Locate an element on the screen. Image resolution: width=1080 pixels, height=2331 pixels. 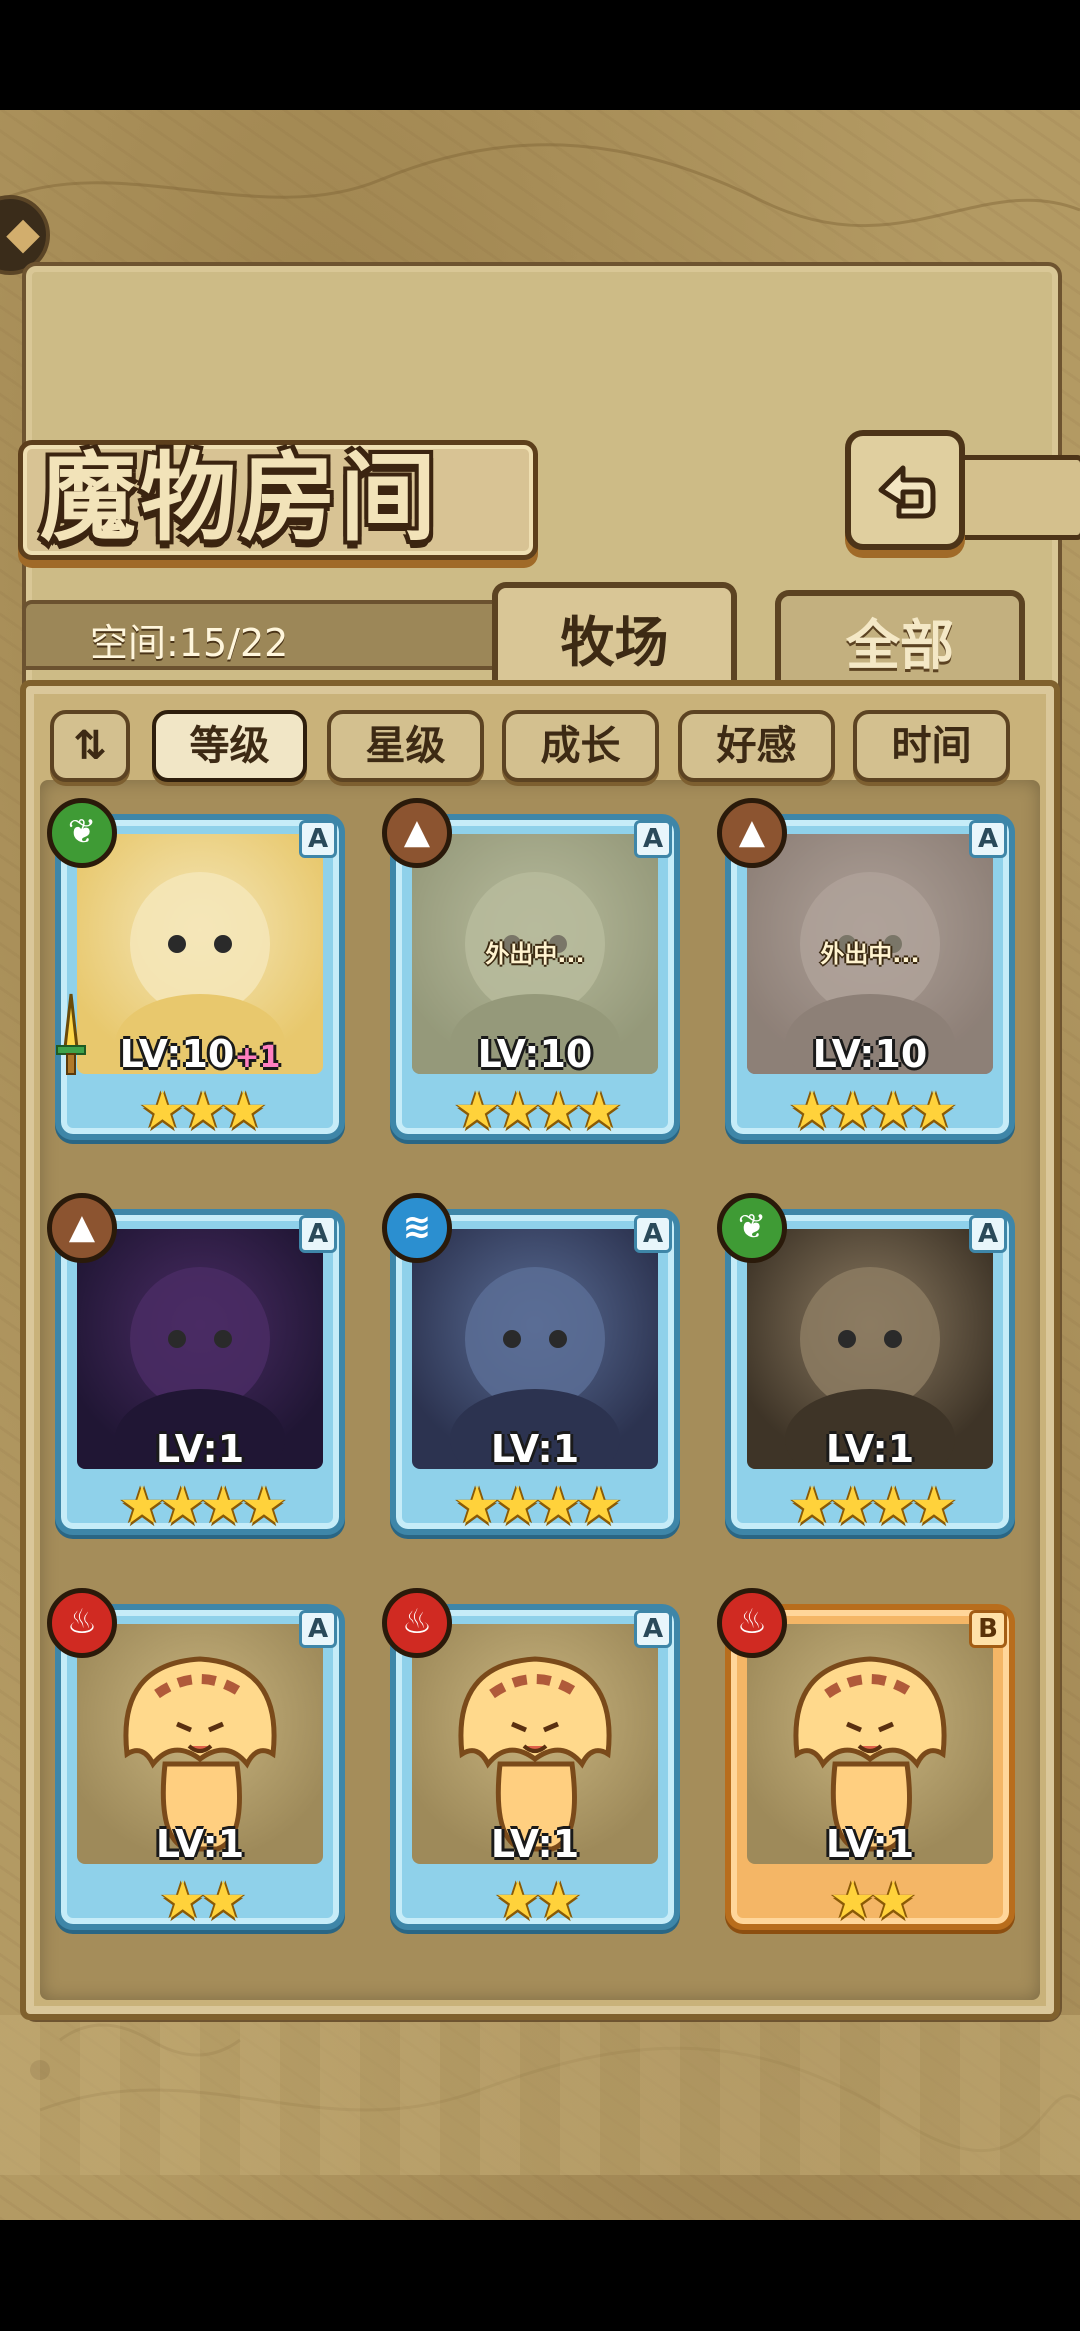
sort-order-button: ⇅ is located at coordinates (90, 746).